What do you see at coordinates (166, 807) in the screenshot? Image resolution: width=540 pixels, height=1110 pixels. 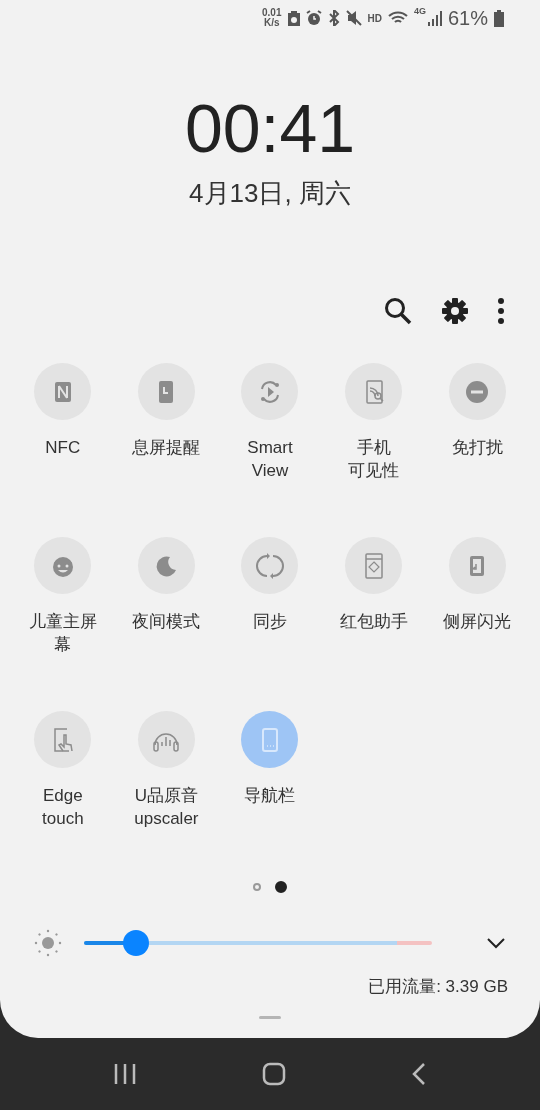 I see `tile-label: U品原音 upscaler` at bounding box center [166, 807].